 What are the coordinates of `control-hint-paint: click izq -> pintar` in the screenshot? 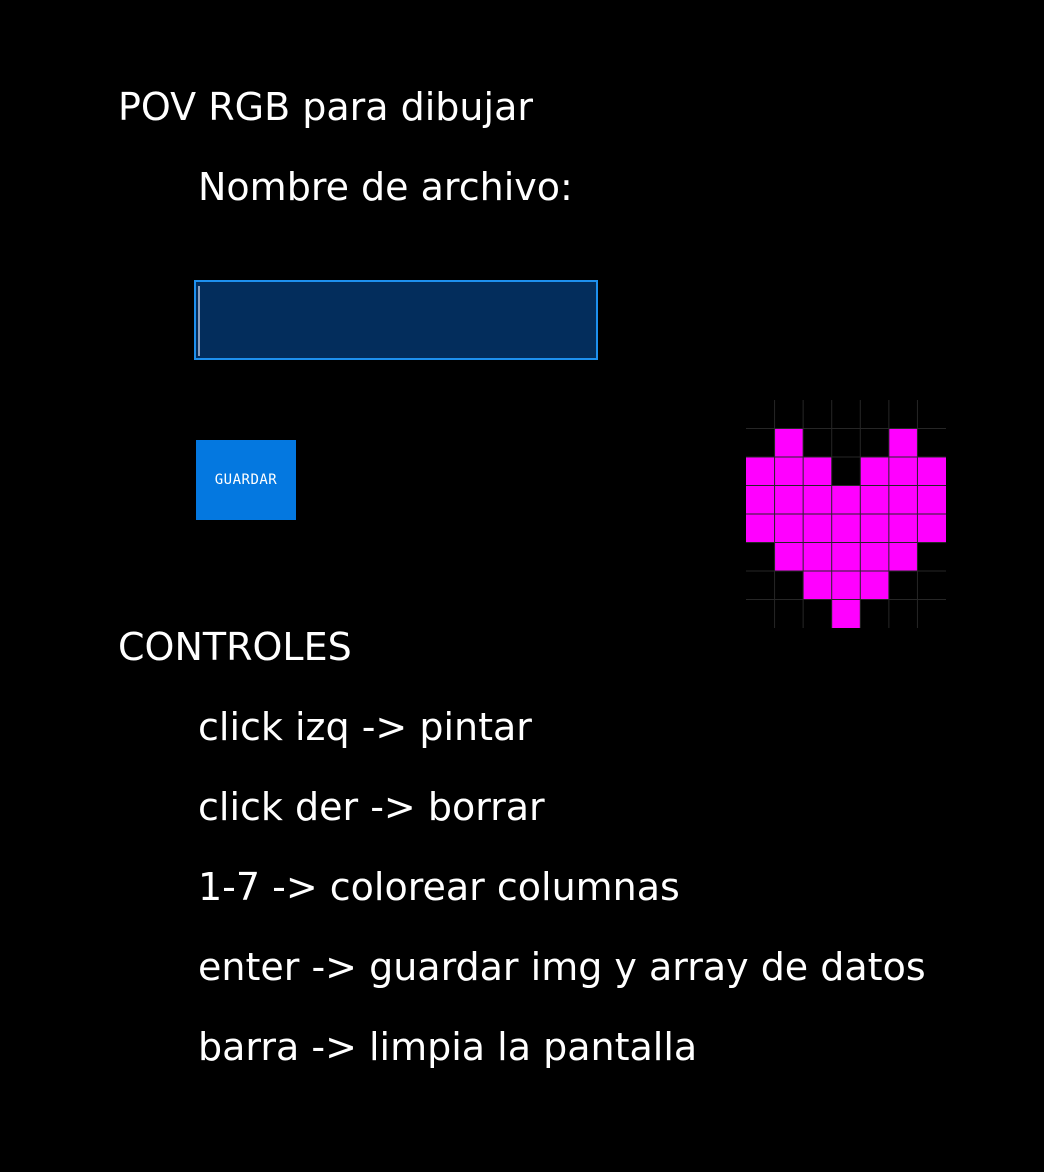 It's located at (365, 727).